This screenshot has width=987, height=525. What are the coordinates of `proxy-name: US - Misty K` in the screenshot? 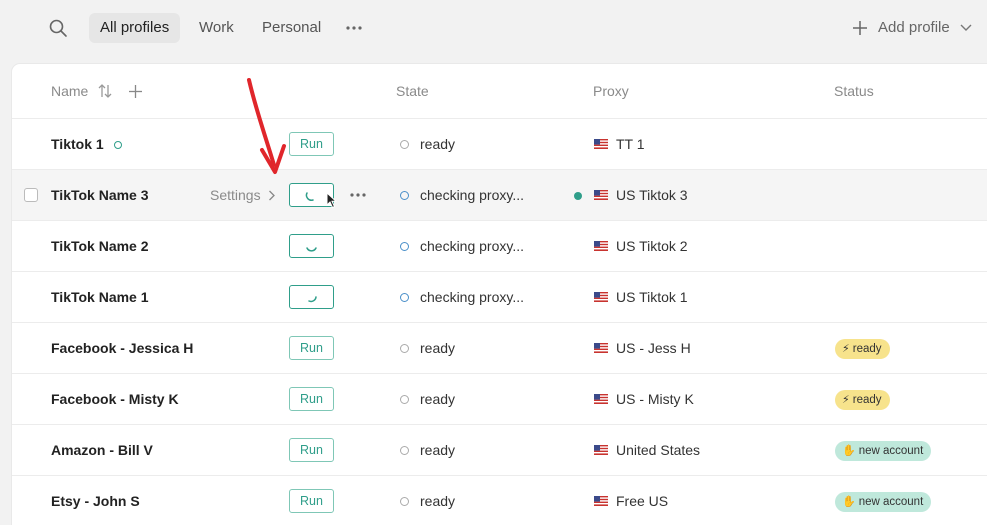 It's located at (655, 399).